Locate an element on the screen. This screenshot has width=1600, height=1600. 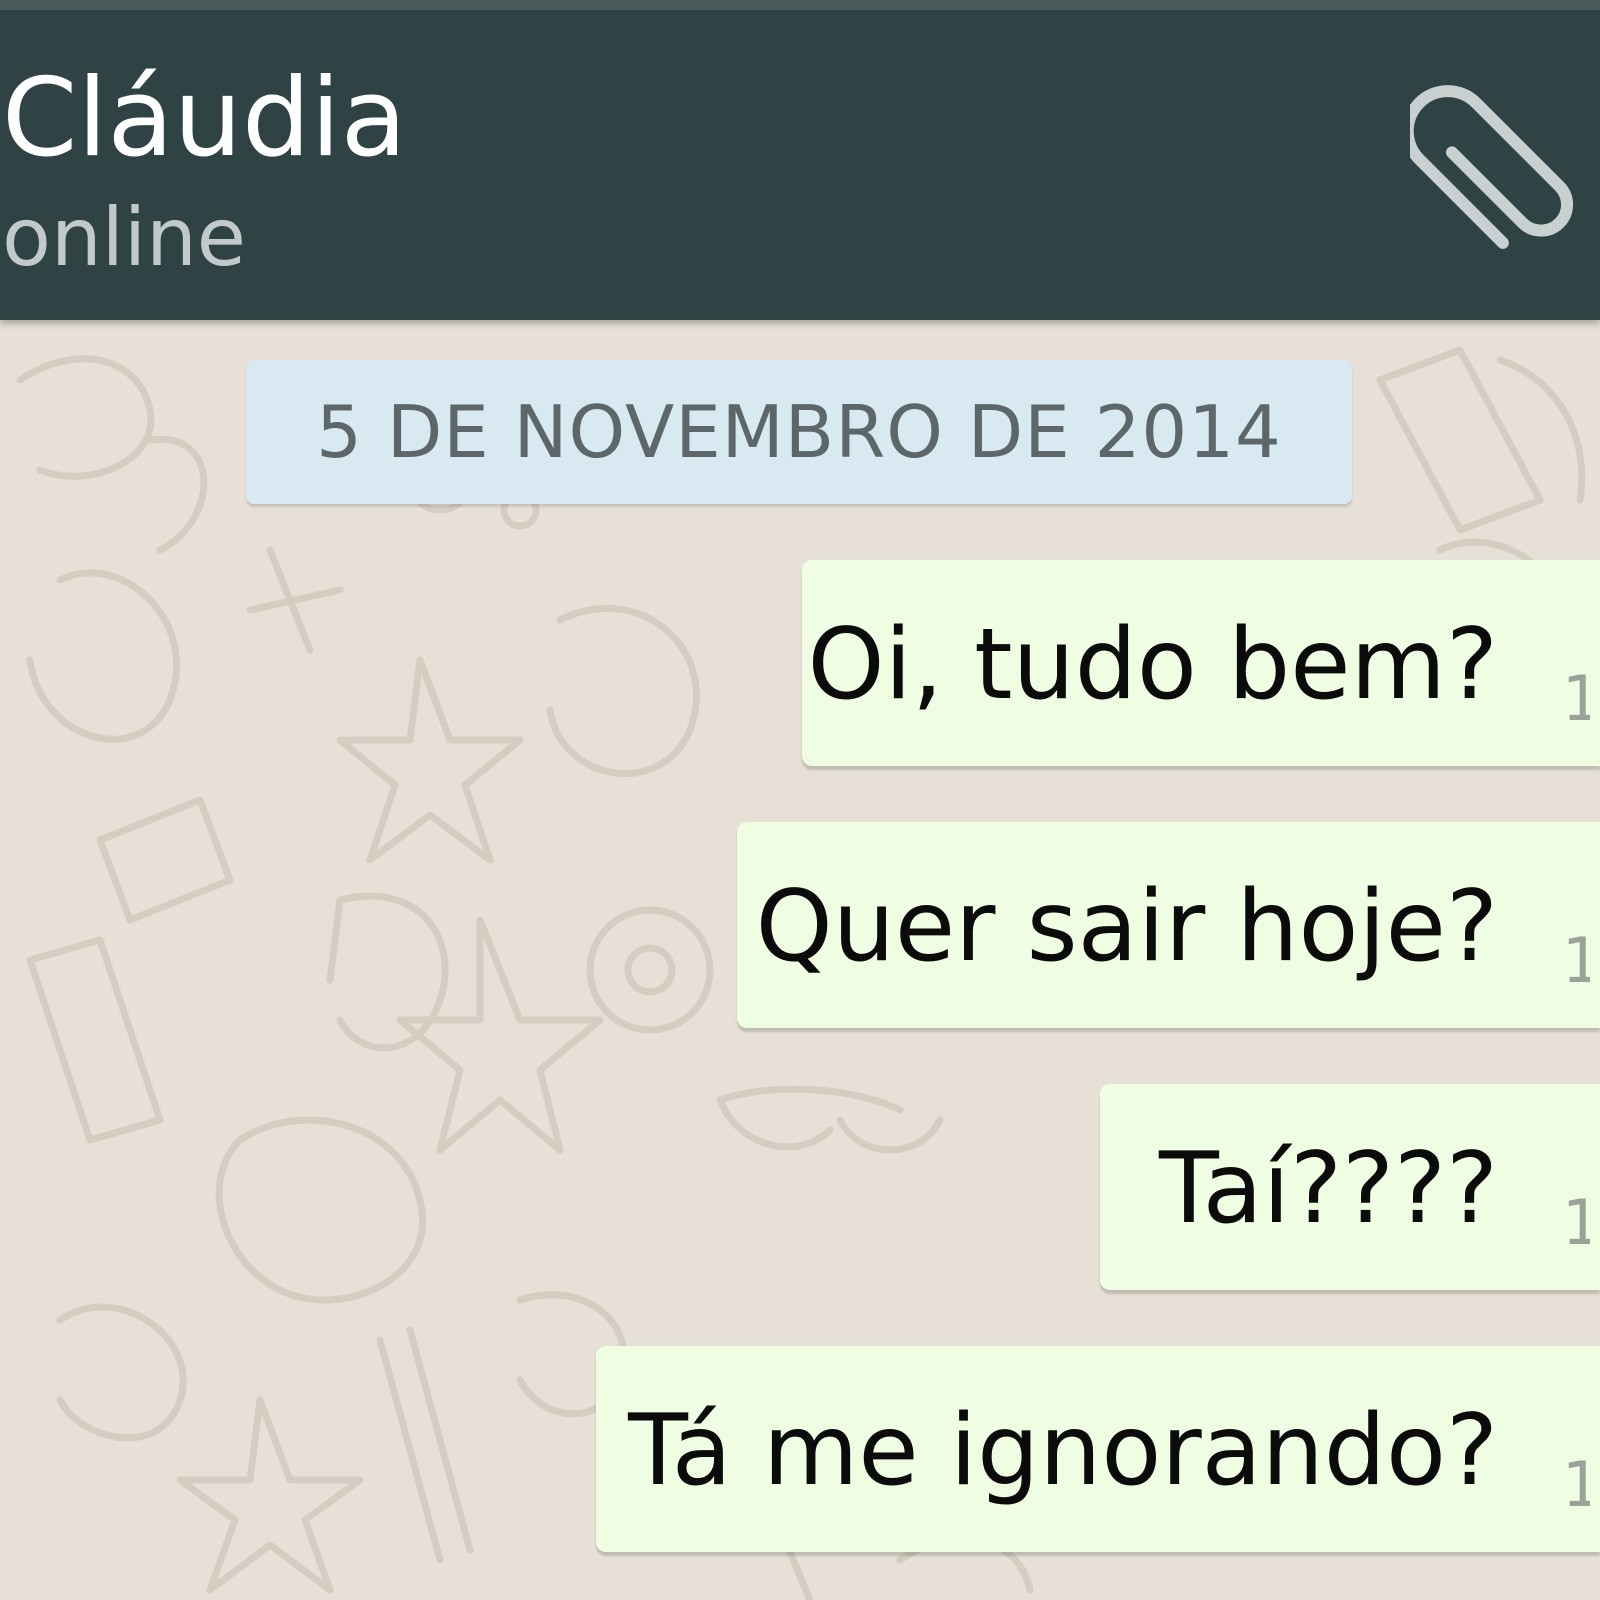
status-bar-edge is located at coordinates (800, 5).